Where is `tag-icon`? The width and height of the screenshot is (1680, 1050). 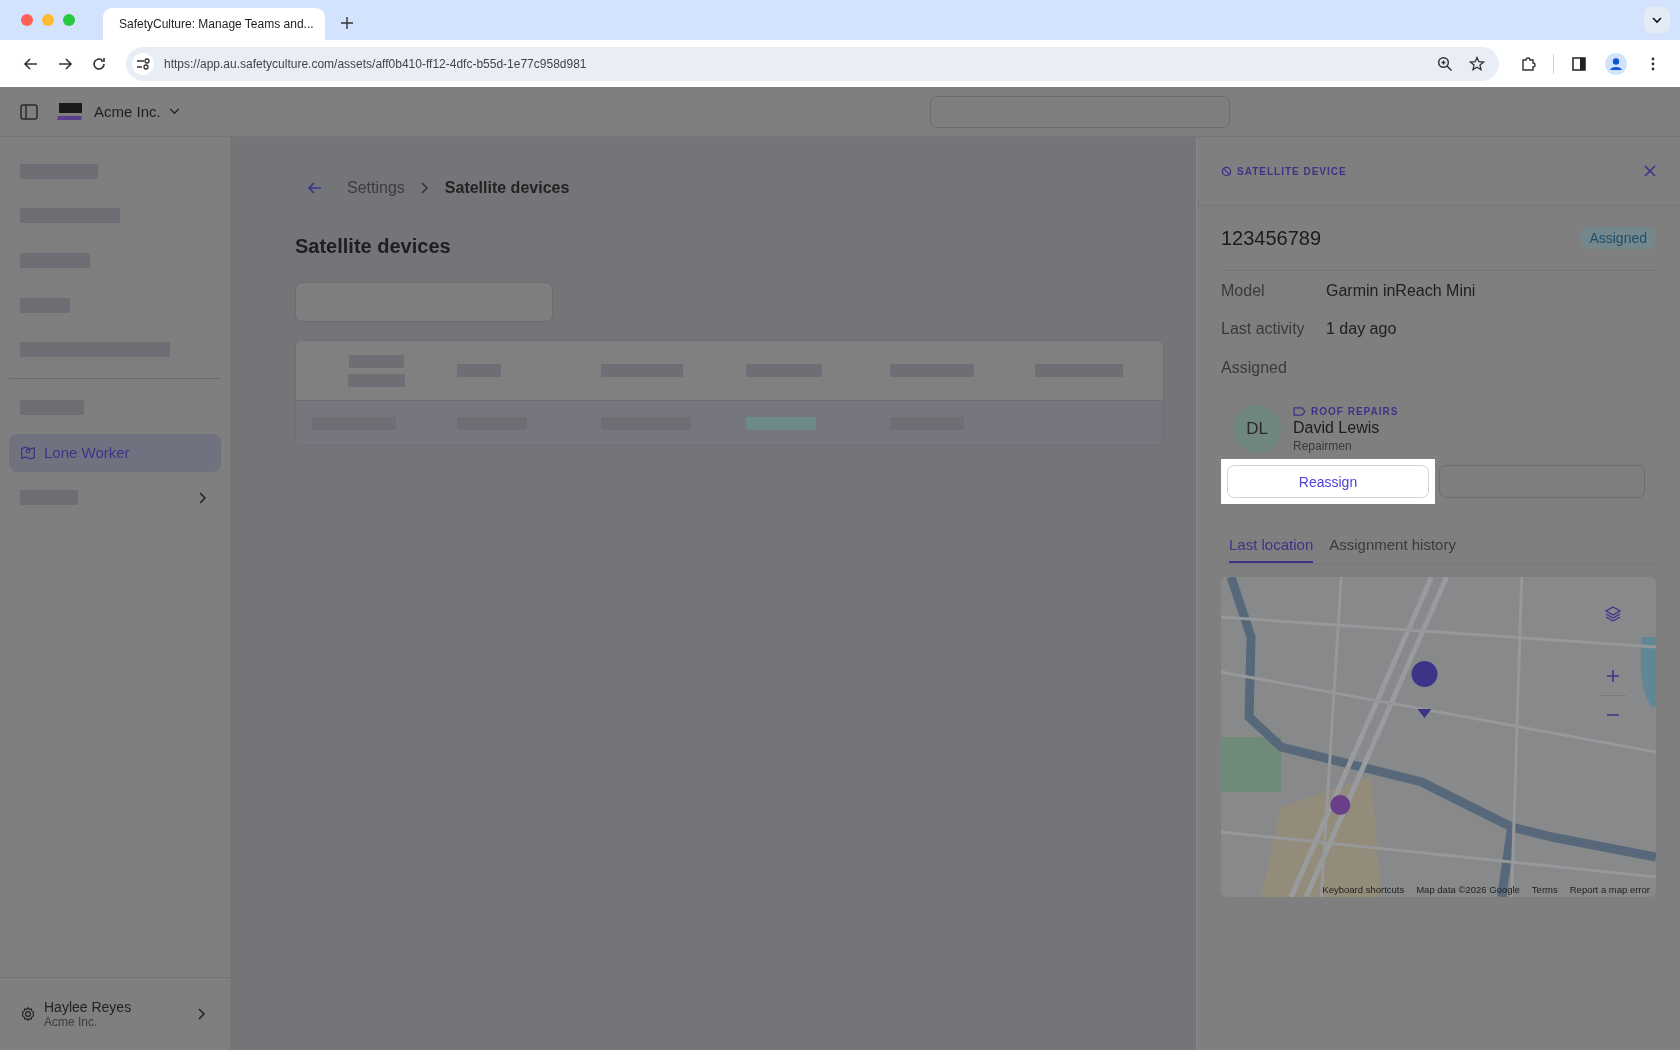
tag-icon is located at coordinates (1299, 411).